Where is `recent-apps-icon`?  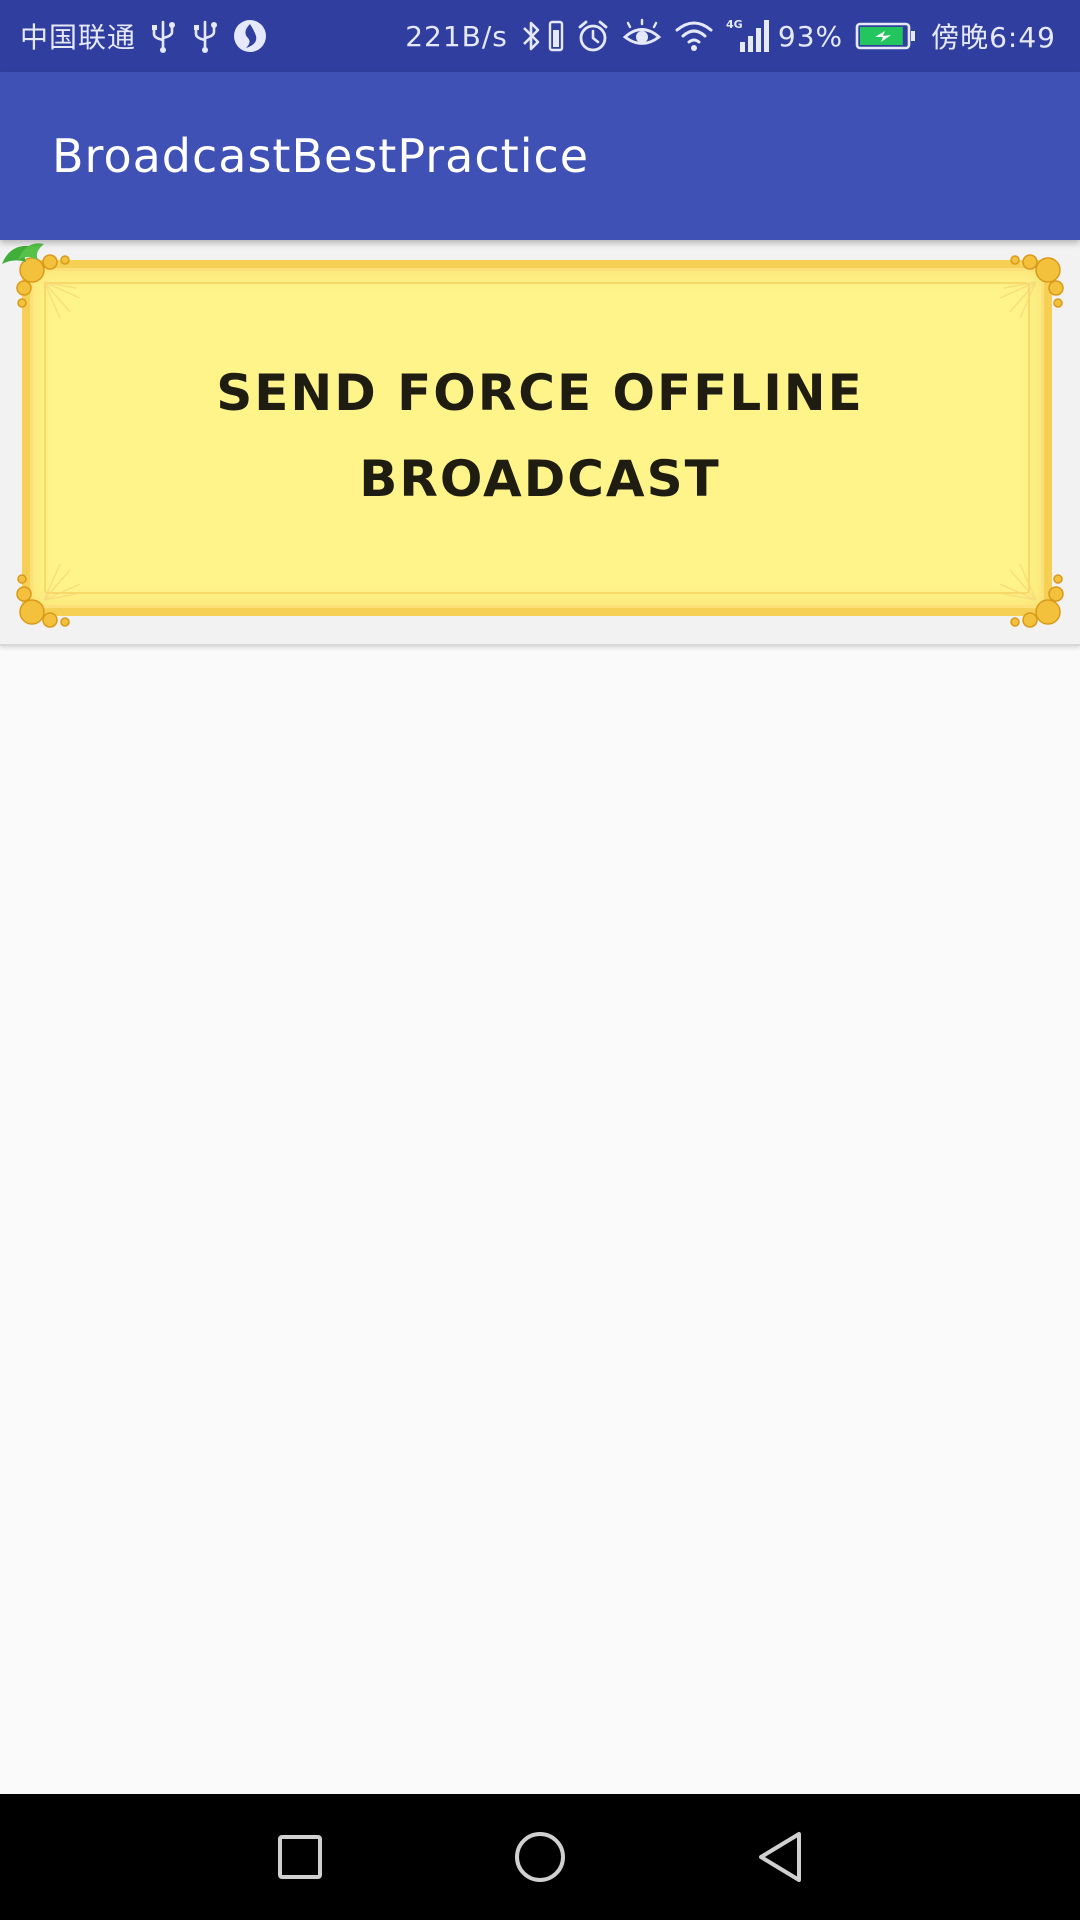 recent-apps-icon is located at coordinates (300, 1857).